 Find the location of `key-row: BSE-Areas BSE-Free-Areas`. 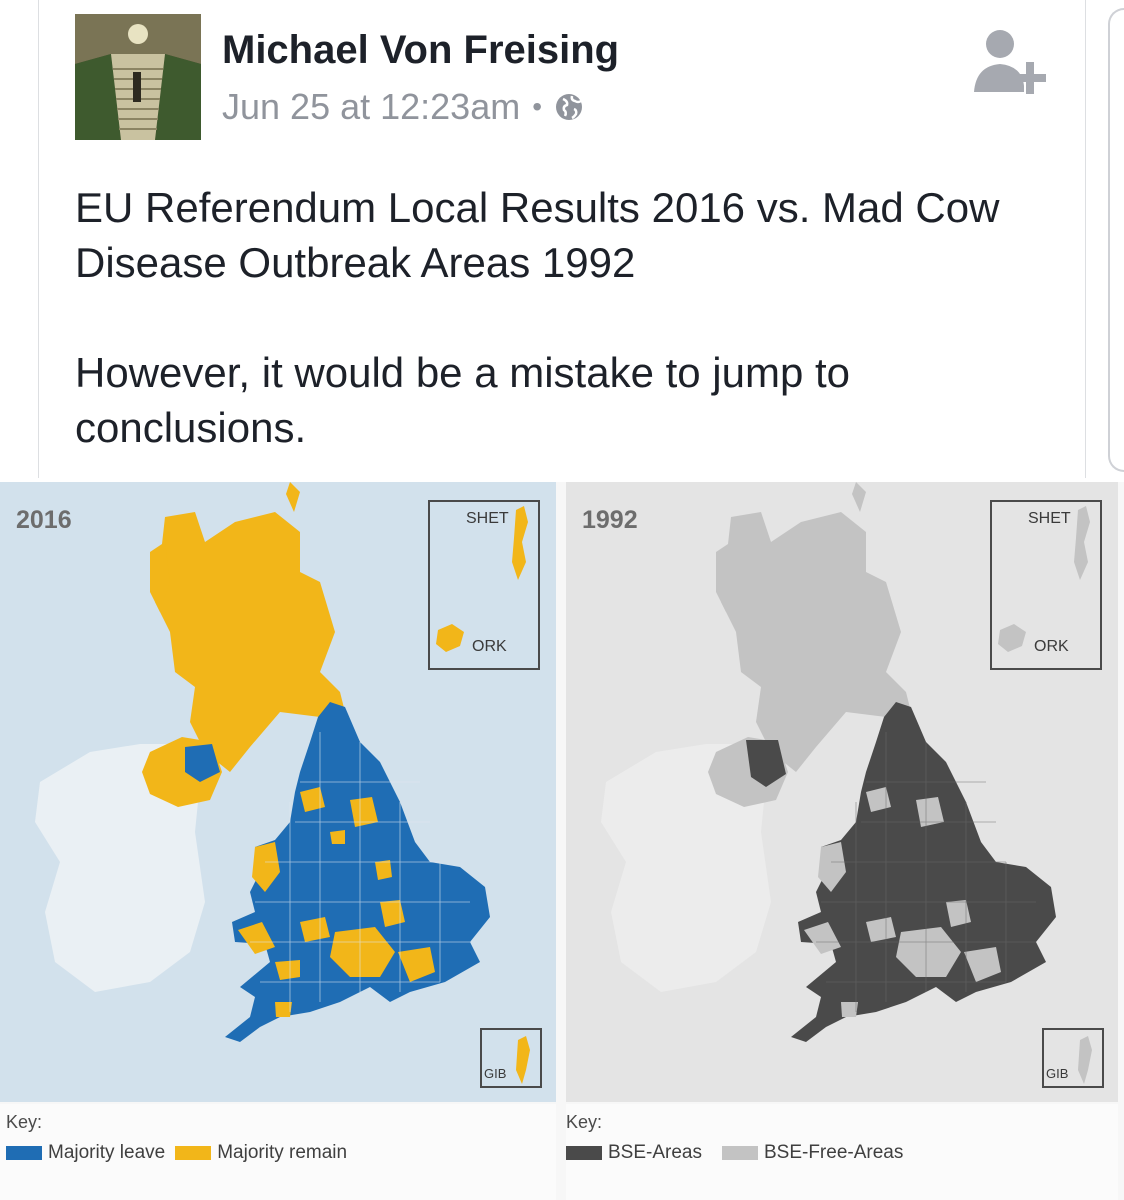

key-row: BSE-Areas BSE-Free-Areas is located at coordinates (739, 1153).